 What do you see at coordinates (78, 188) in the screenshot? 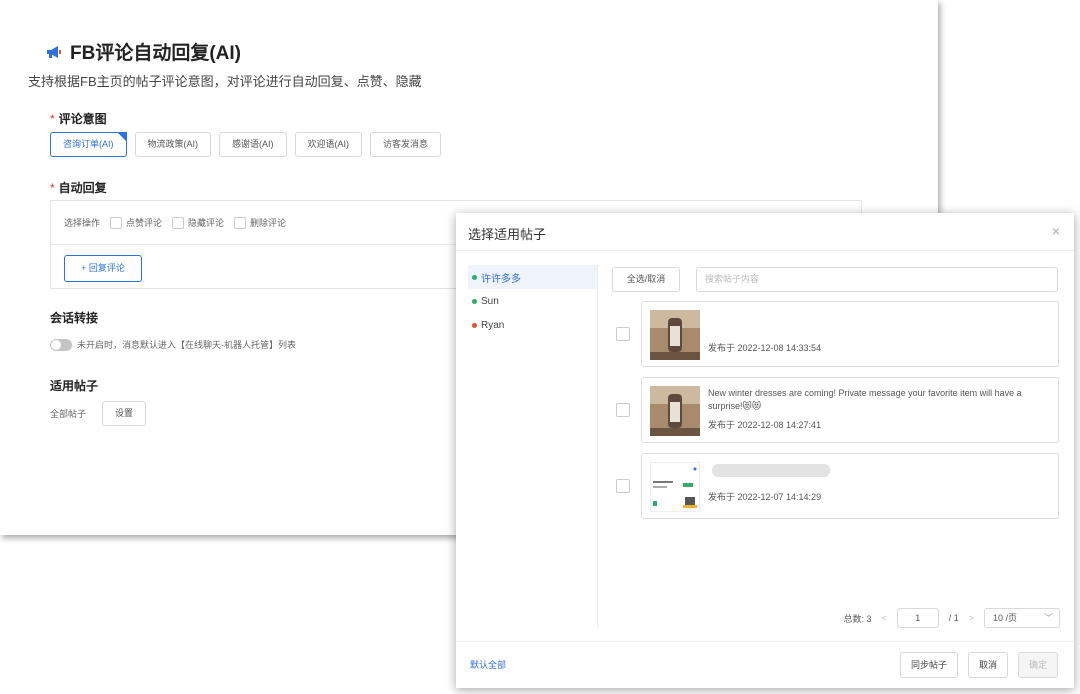
I see `auto-reply-section-label: * 自动回复` at bounding box center [78, 188].